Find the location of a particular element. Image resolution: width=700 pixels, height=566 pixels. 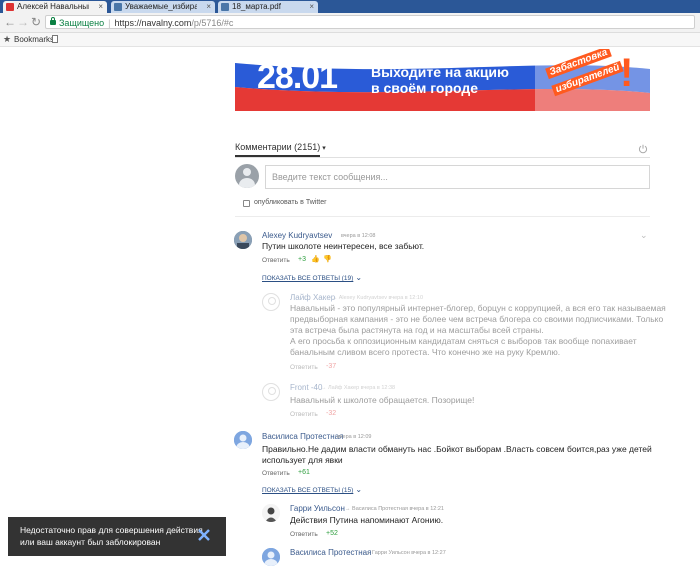

caret-down-icon: ▾ is located at coordinates (324, 148).